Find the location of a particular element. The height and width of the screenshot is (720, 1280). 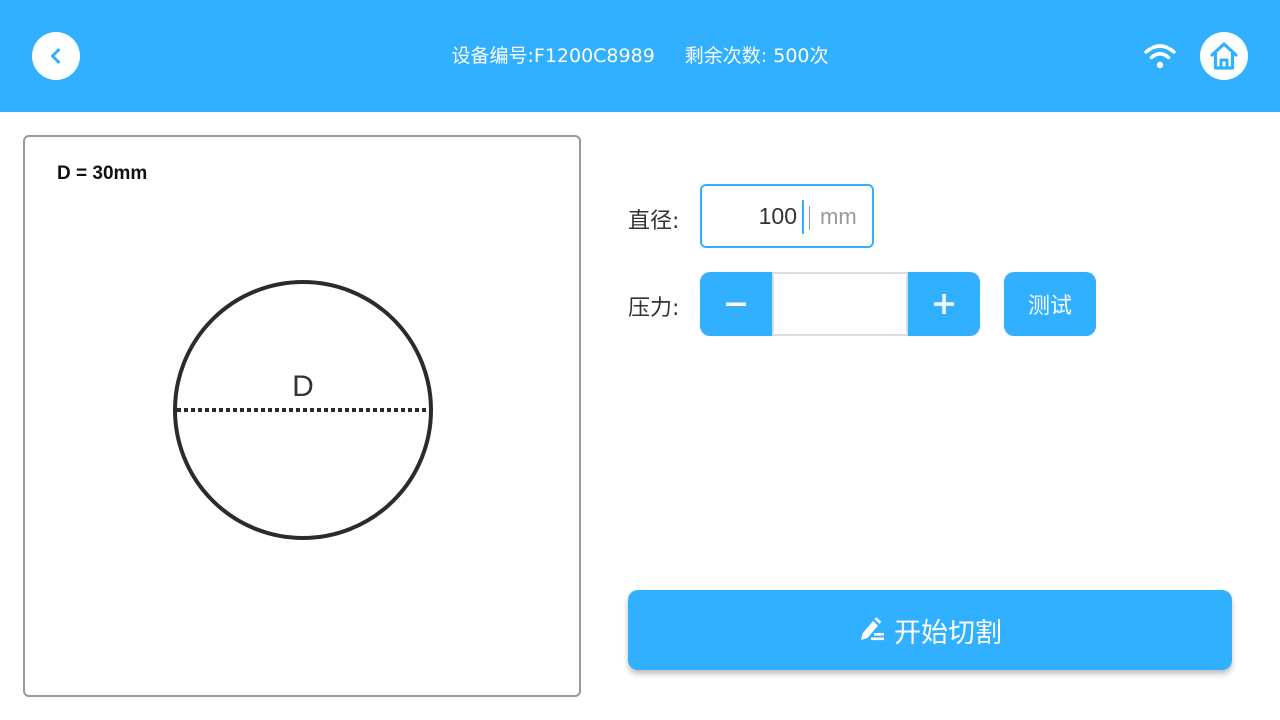

diameter-unit: mm is located at coordinates (838, 216).